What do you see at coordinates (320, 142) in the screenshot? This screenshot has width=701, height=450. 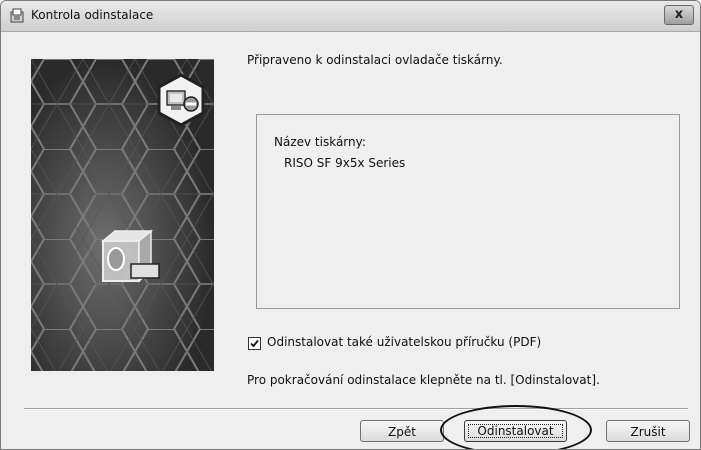 I see `printer-name-label: Název tiskárny:` at bounding box center [320, 142].